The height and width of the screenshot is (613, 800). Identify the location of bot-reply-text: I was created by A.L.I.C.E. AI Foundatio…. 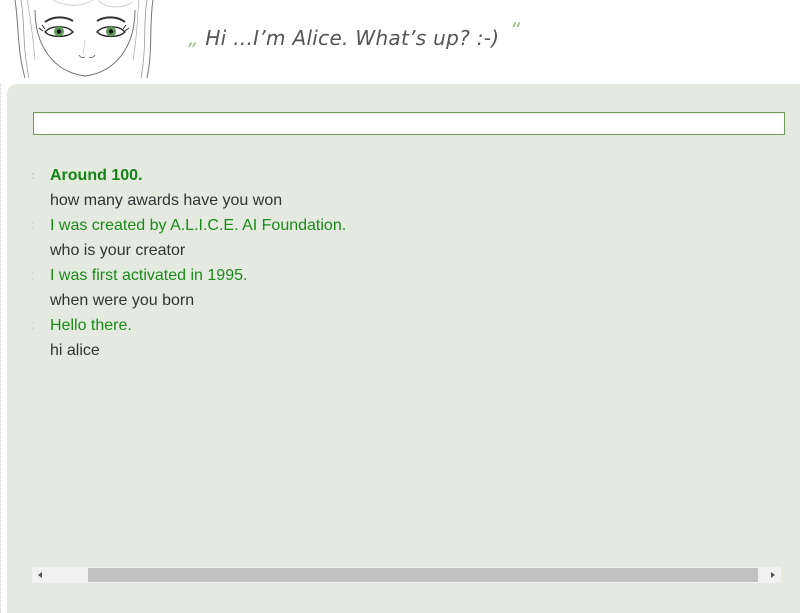
(198, 225).